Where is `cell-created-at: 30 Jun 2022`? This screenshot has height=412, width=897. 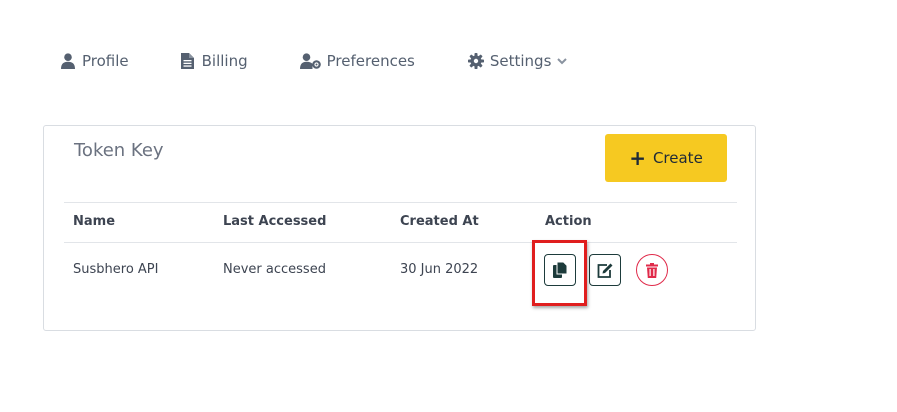 cell-created-at: 30 Jun 2022 is located at coordinates (439, 269).